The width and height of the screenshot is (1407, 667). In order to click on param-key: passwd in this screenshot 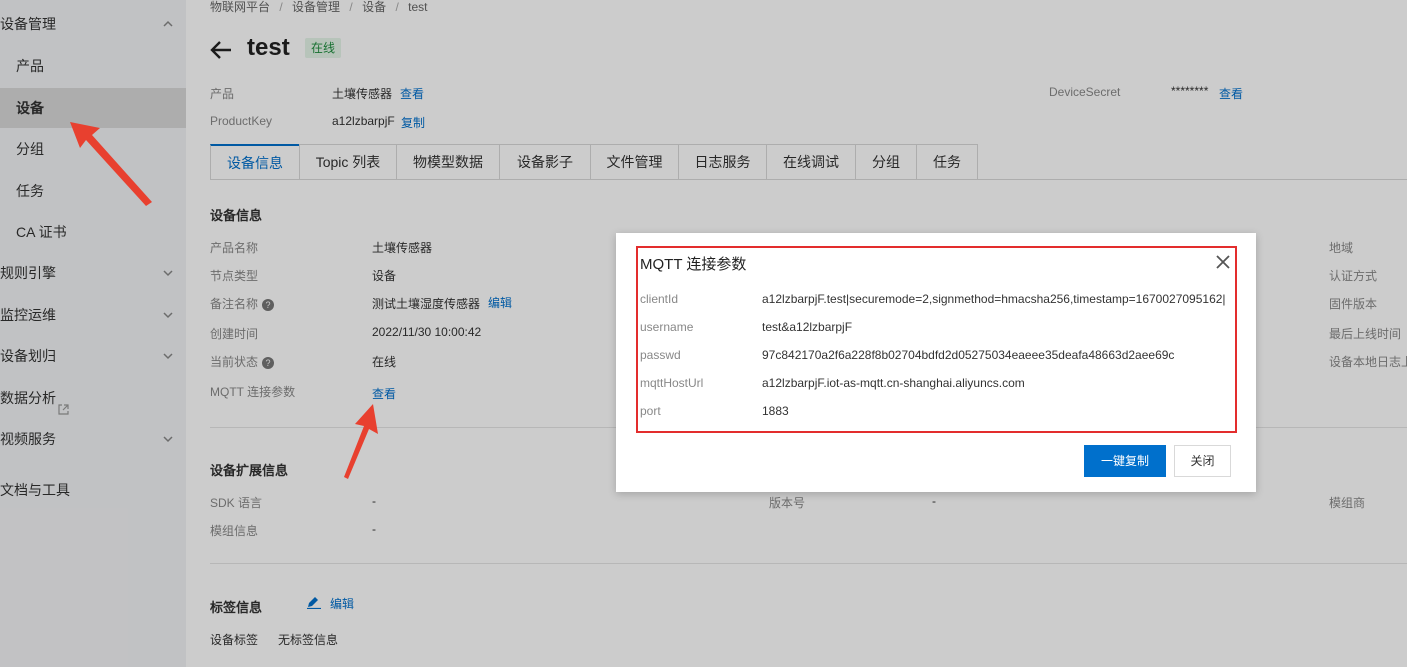, I will do `click(660, 355)`.